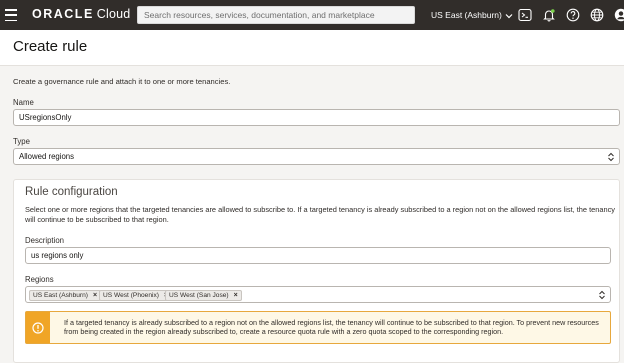 The width and height of the screenshot is (624, 363). What do you see at coordinates (71, 192) in the screenshot?
I see `rule-configuration-title: Rule configuration` at bounding box center [71, 192].